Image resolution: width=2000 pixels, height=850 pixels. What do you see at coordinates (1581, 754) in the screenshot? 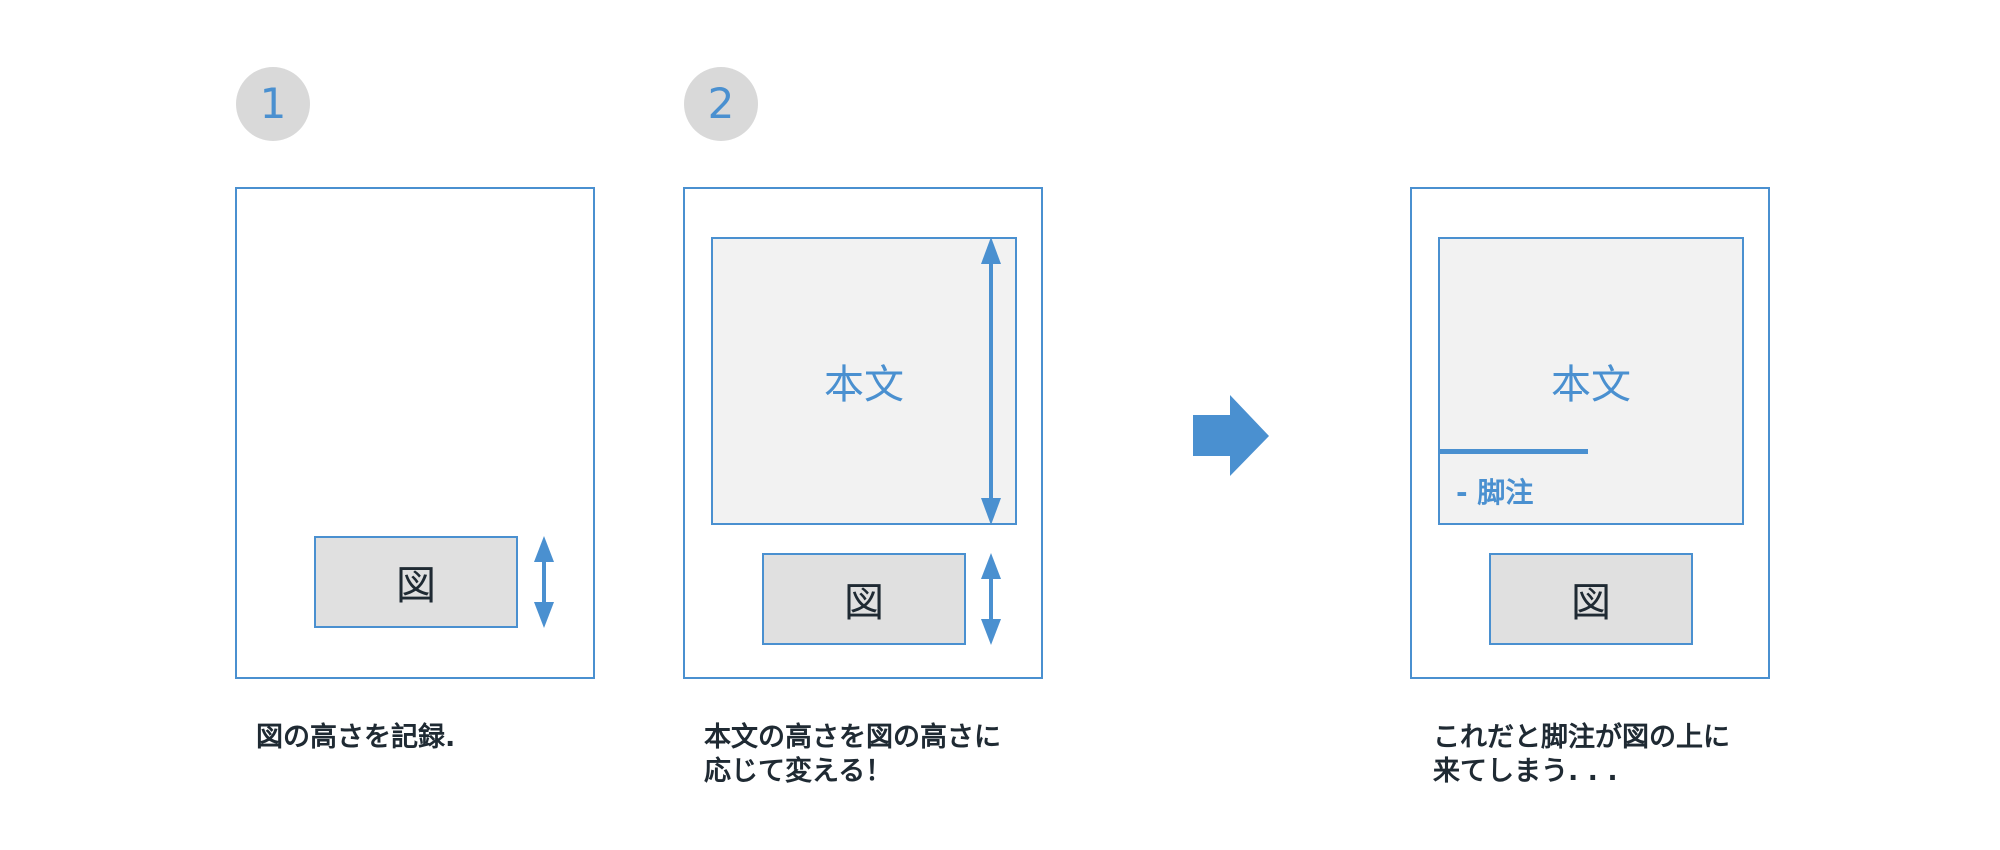
I see `caption-panel-3: これだと脚注が図の上に 来てしまう. . .` at bounding box center [1581, 754].